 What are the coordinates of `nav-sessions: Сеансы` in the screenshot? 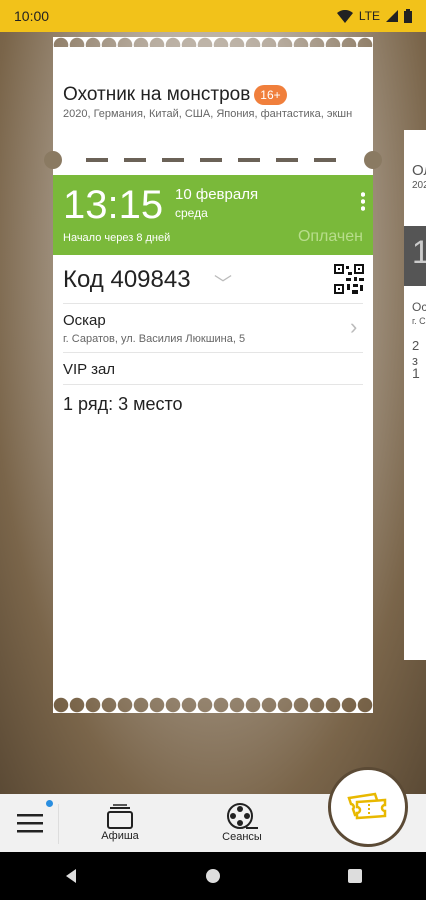 It's located at (242, 823).